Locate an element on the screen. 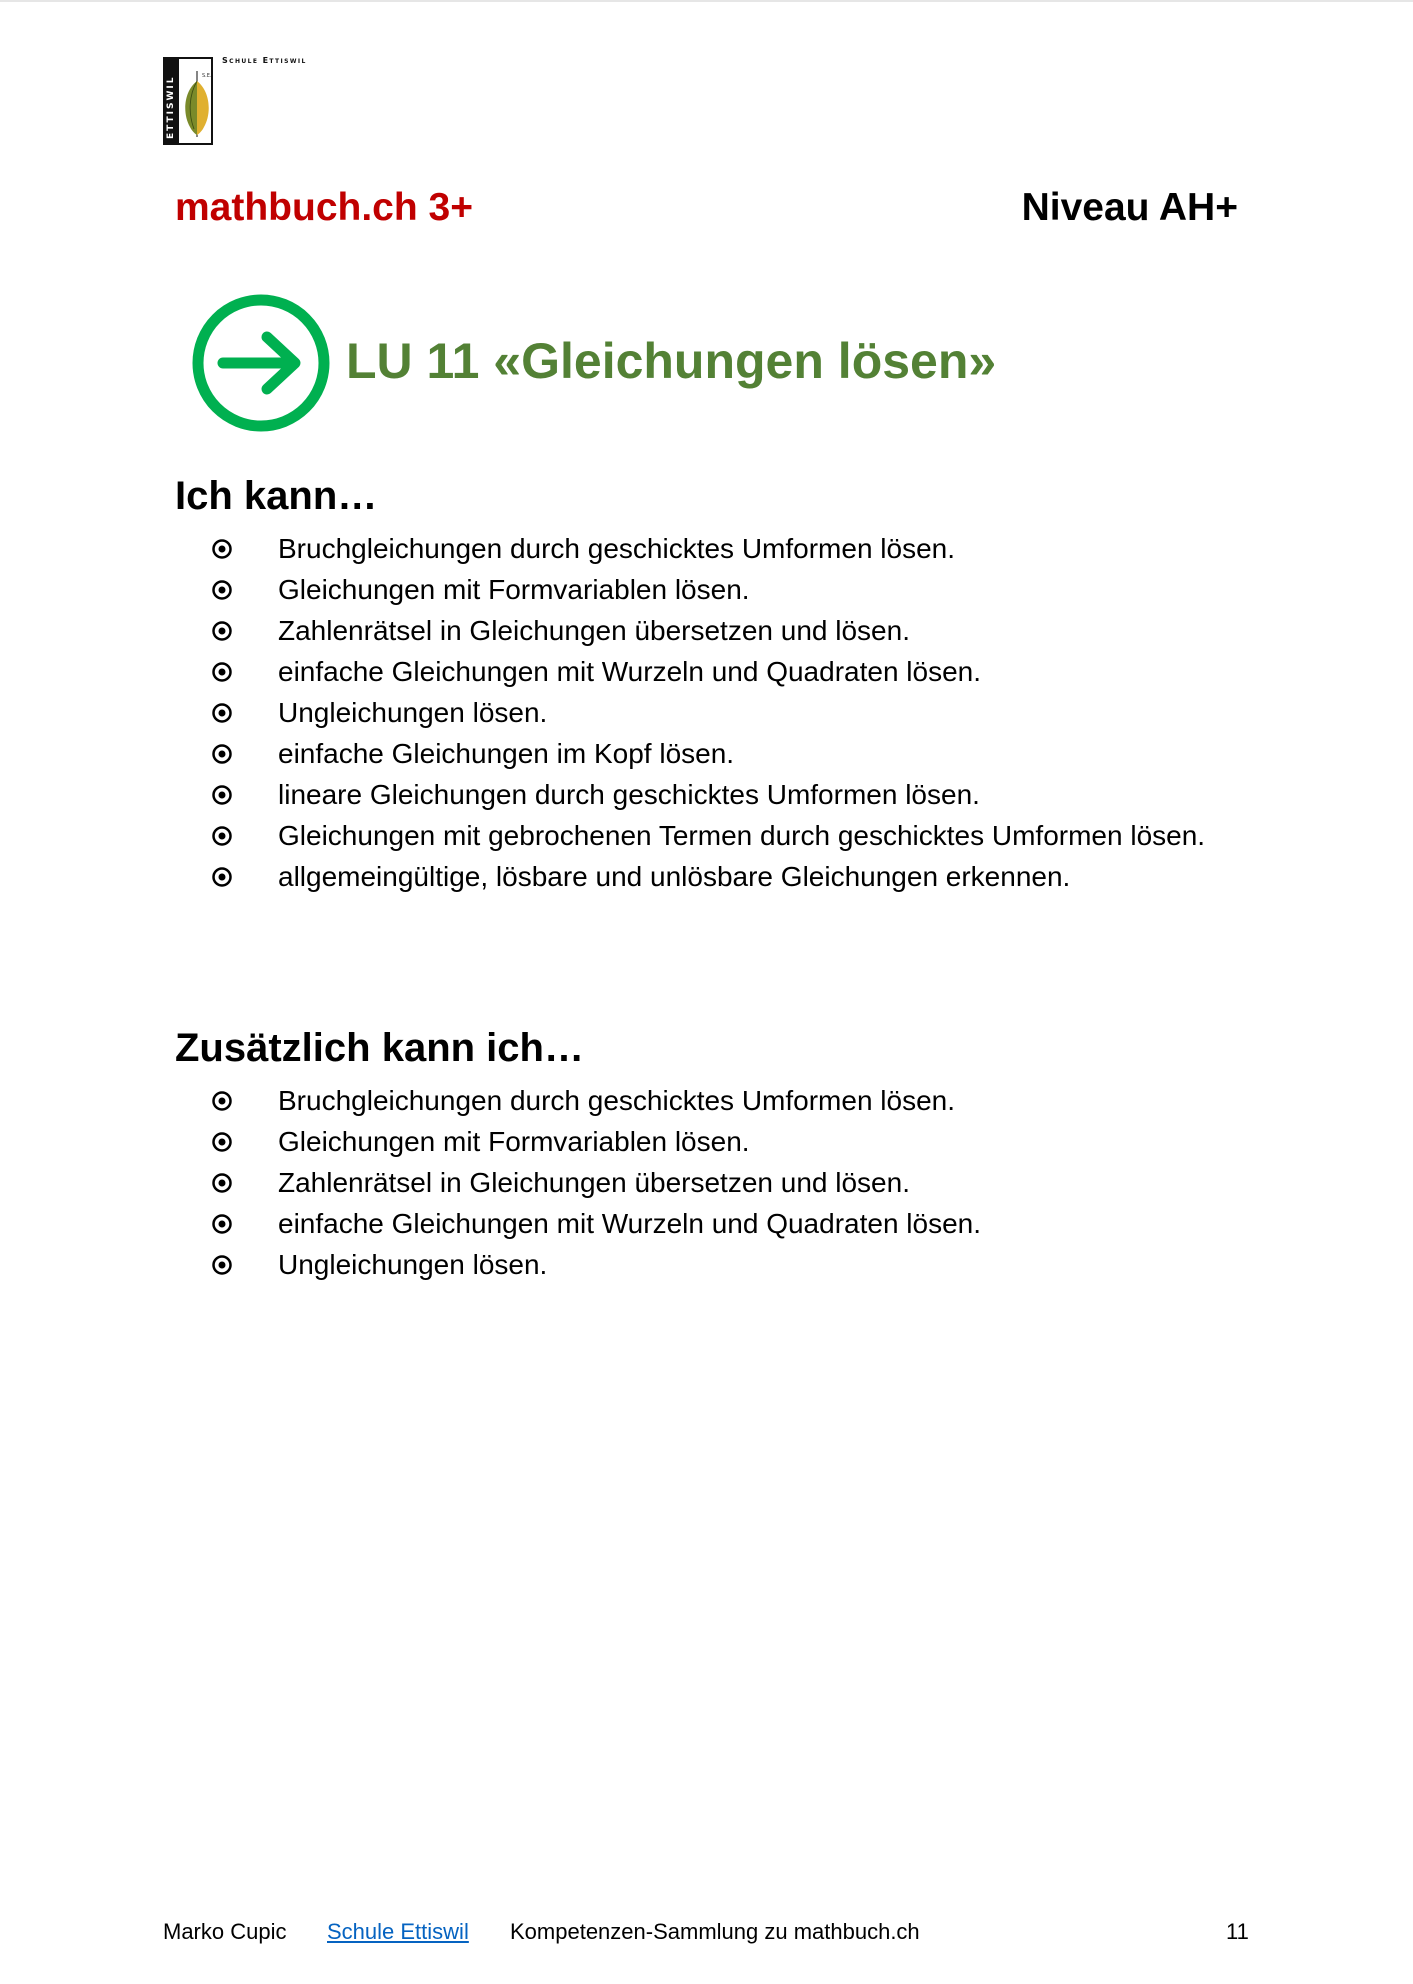  niveau-label: Niveau AH+ is located at coordinates (1129, 207).